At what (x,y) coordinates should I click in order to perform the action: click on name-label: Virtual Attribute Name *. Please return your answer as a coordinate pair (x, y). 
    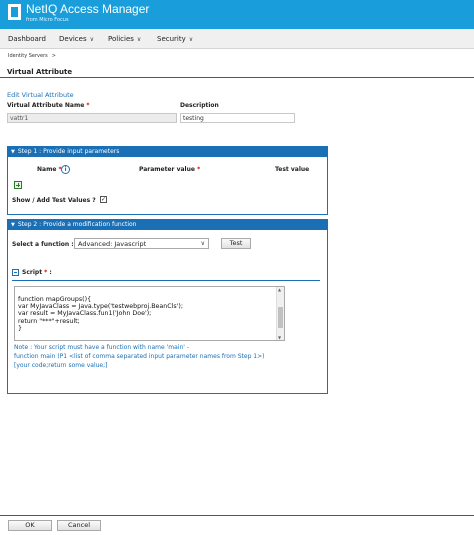
    Looking at the image, I should click on (48, 105).